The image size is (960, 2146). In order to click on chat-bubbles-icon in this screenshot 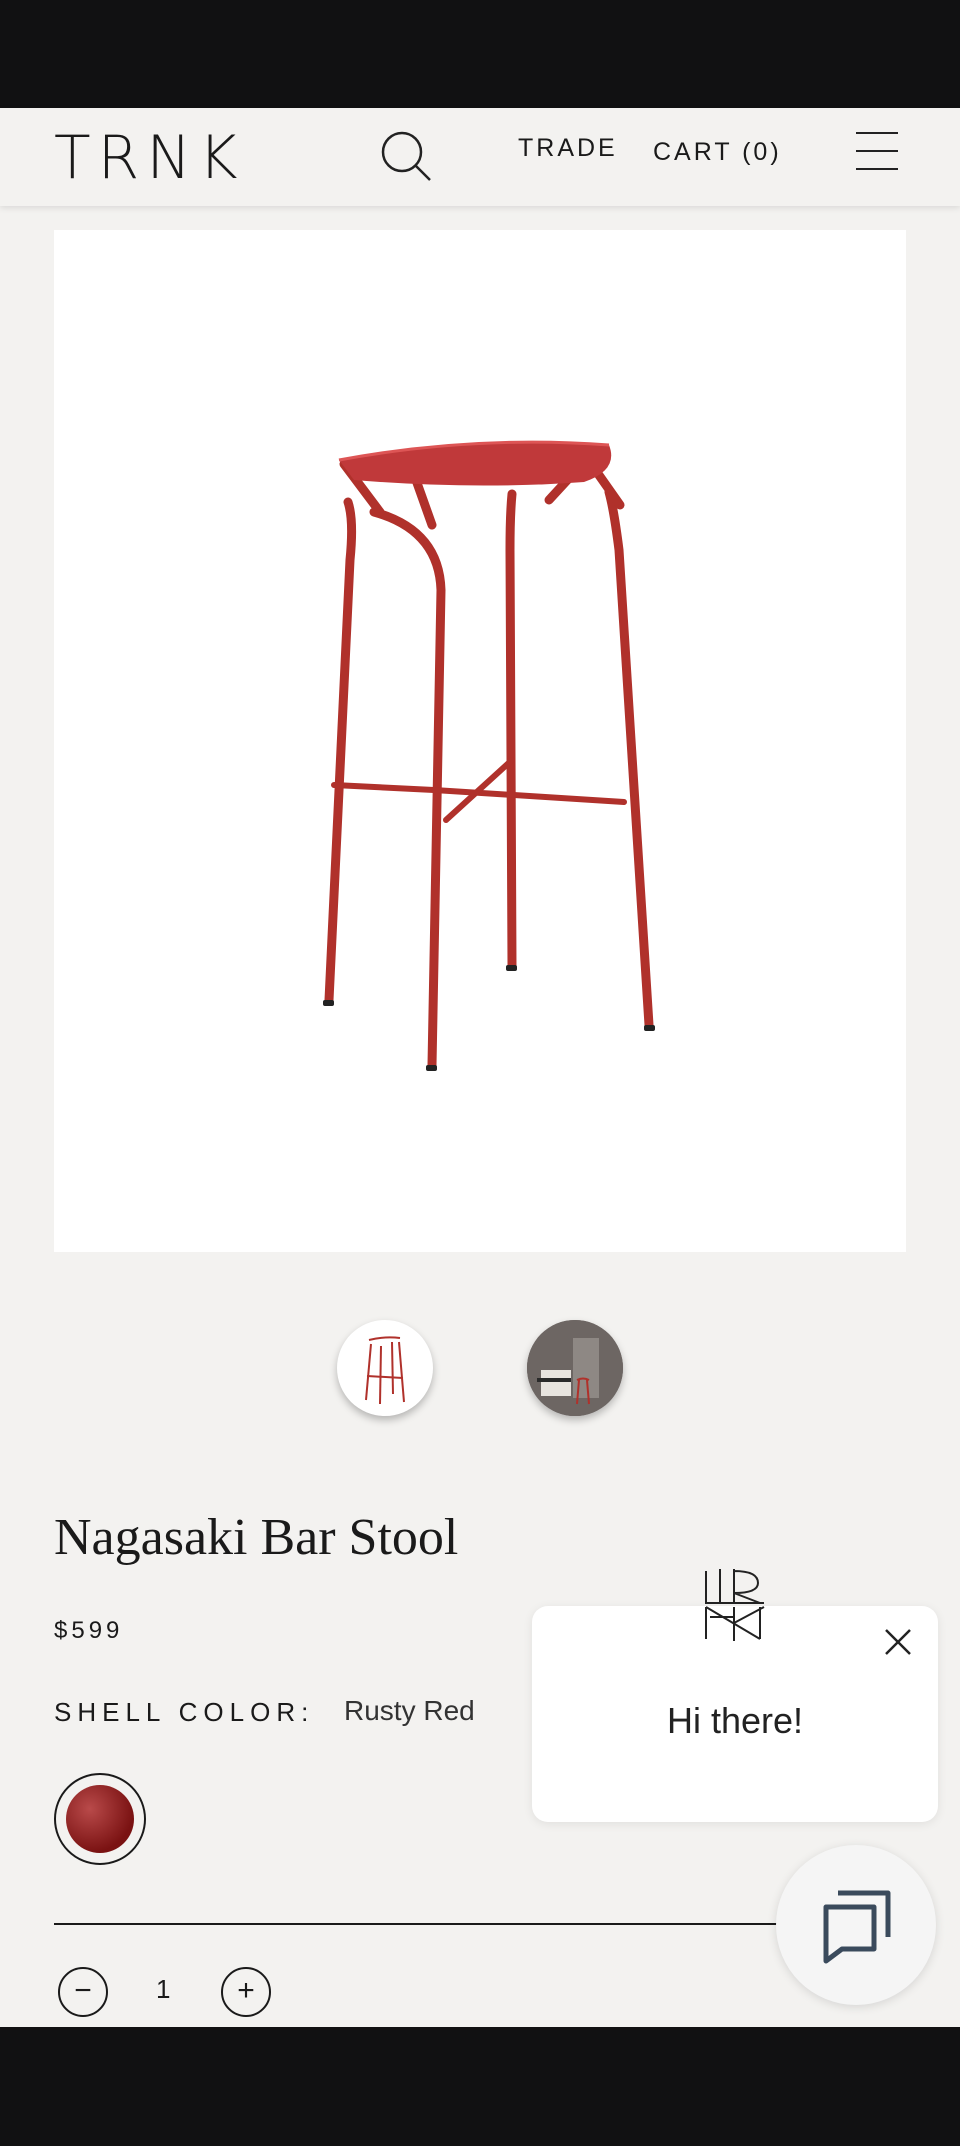, I will do `click(857, 1927)`.